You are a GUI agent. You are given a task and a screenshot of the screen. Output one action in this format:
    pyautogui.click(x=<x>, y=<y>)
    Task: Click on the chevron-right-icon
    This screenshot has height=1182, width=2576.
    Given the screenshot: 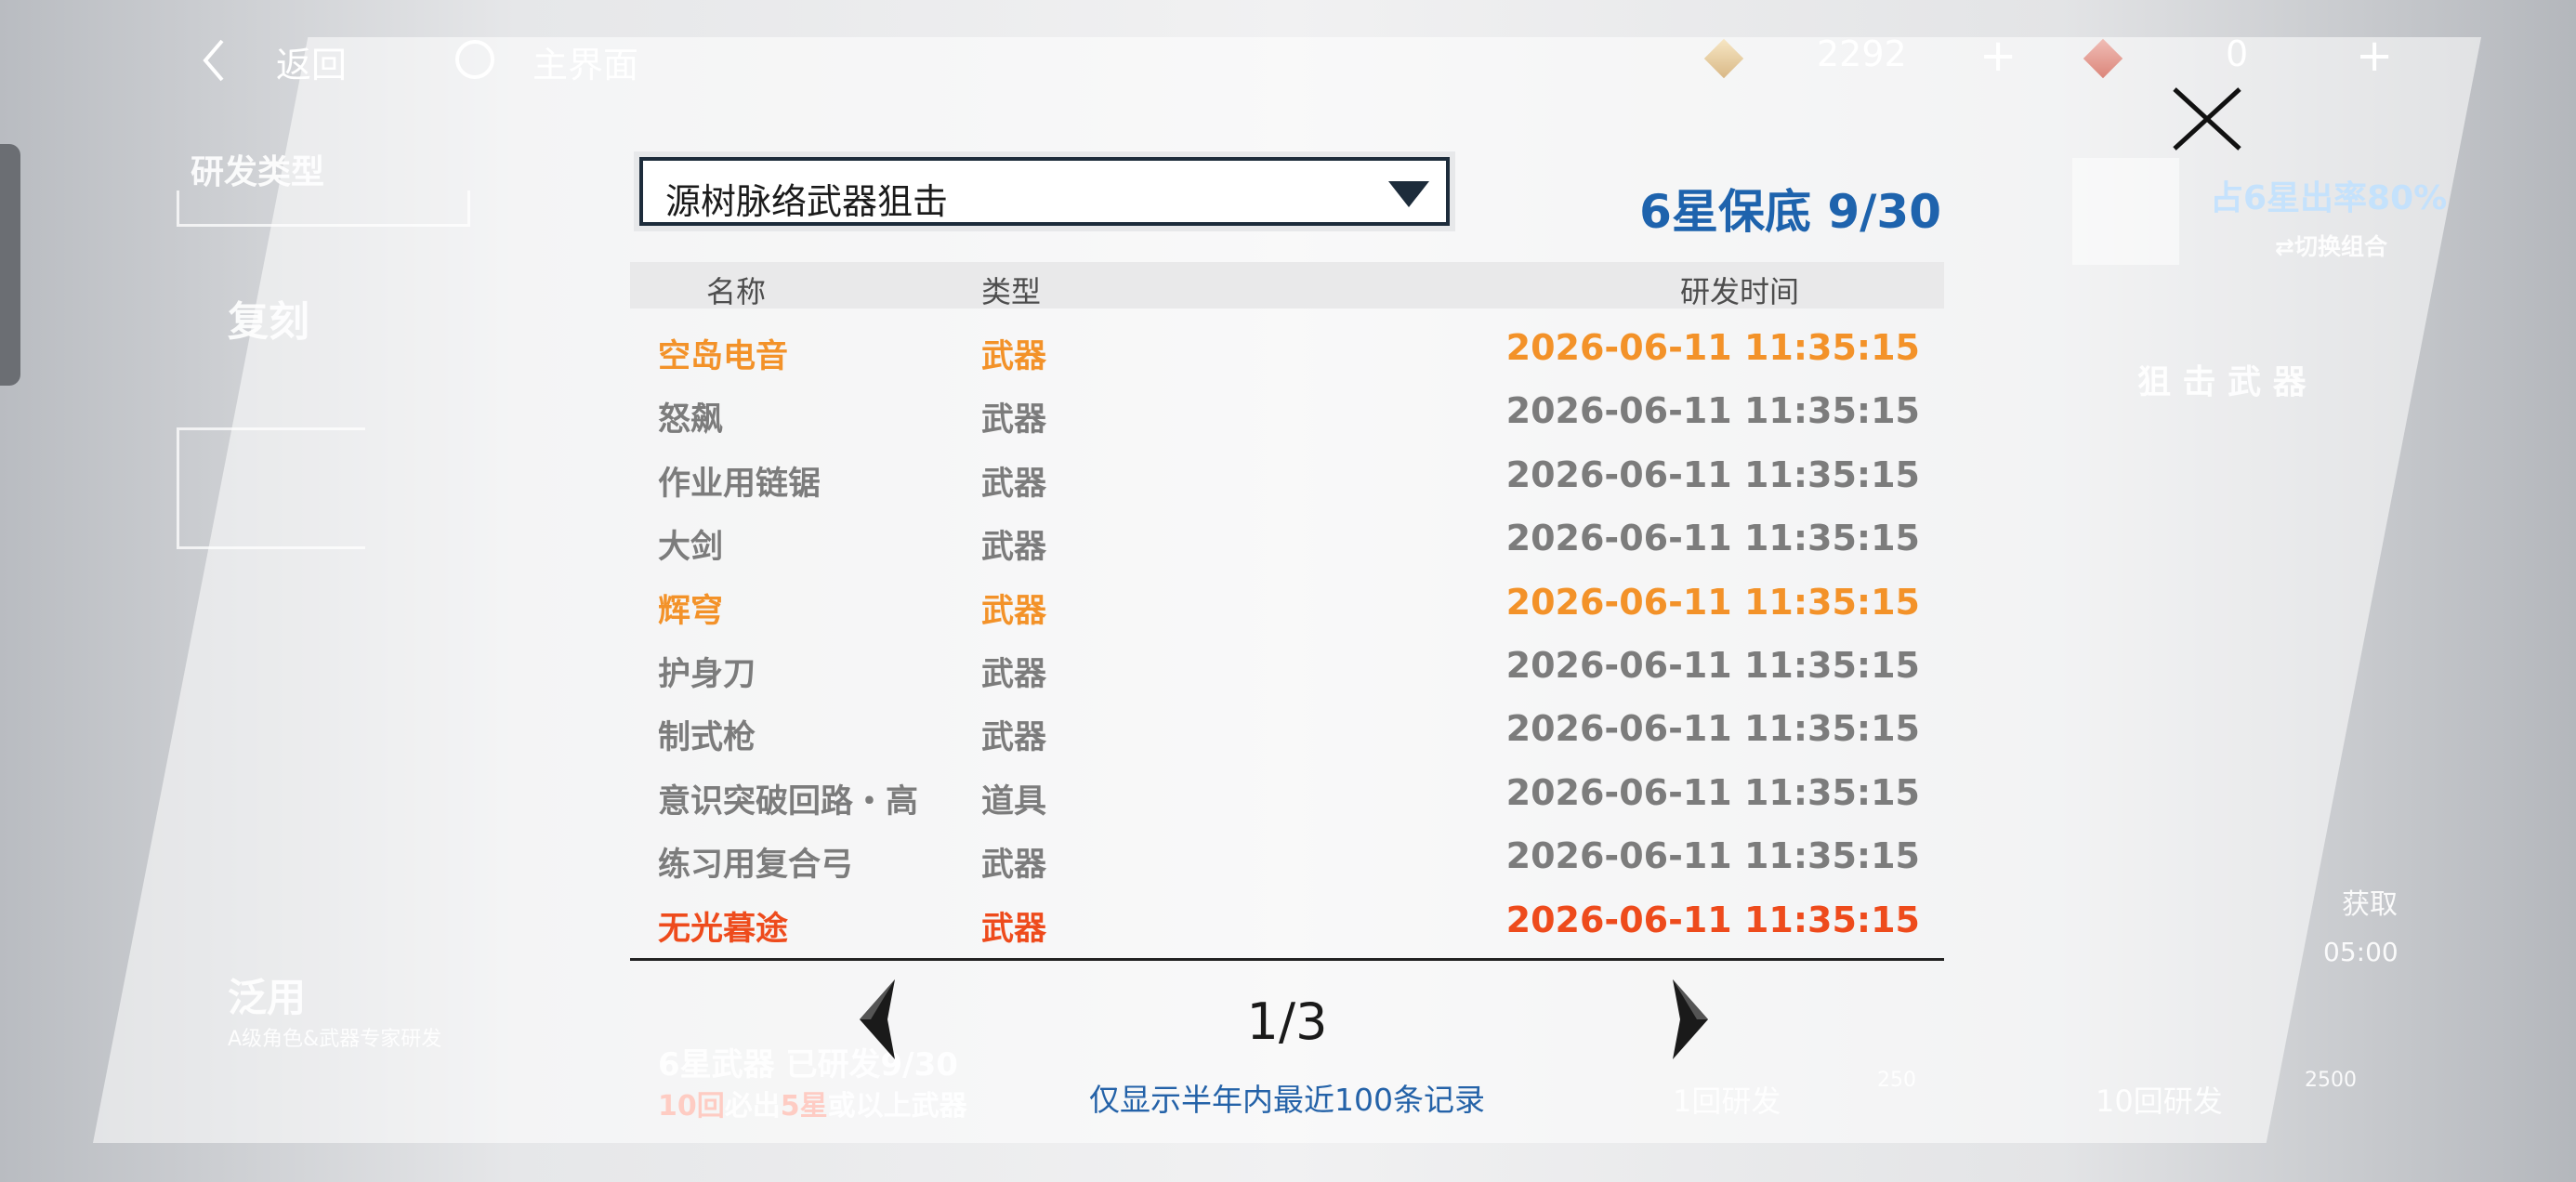 What is the action you would take?
    pyautogui.click(x=1690, y=1019)
    